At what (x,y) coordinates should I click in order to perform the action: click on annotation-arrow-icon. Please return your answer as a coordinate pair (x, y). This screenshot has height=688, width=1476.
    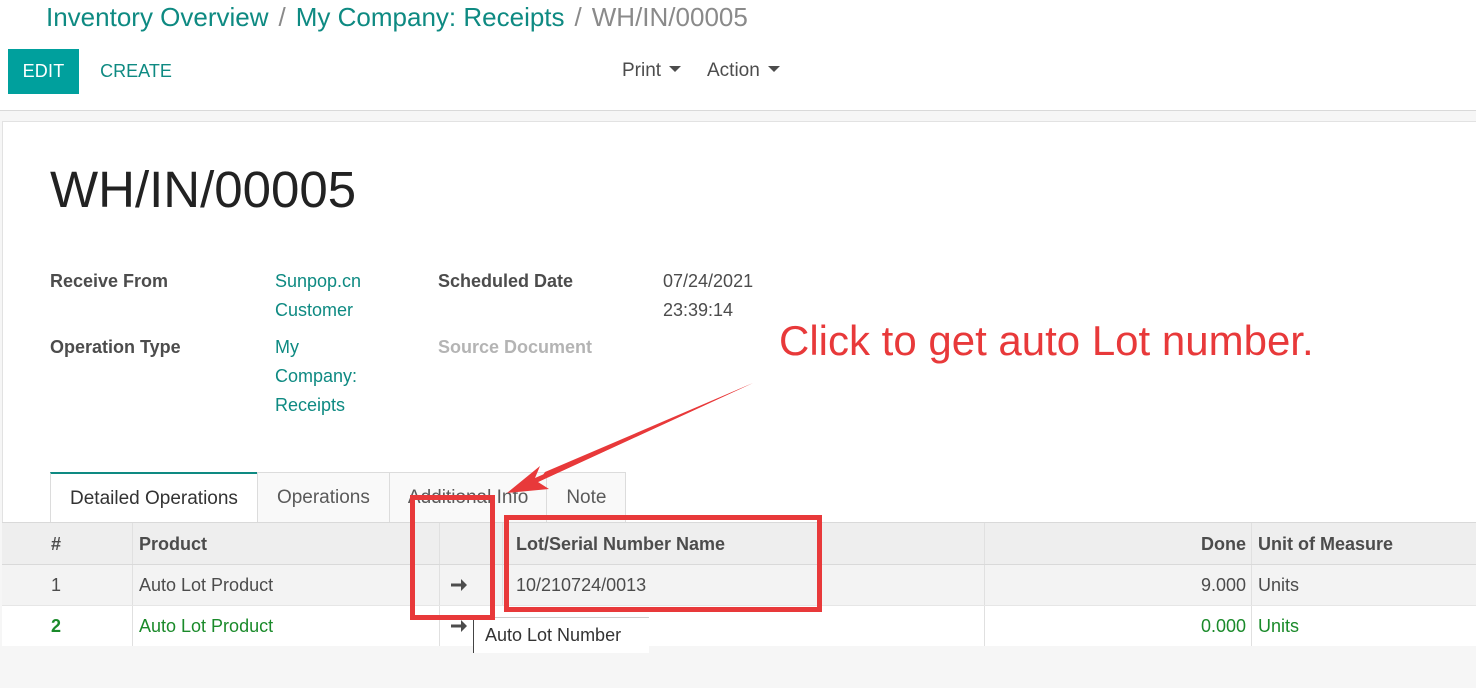
    Looking at the image, I should click on (630, 438).